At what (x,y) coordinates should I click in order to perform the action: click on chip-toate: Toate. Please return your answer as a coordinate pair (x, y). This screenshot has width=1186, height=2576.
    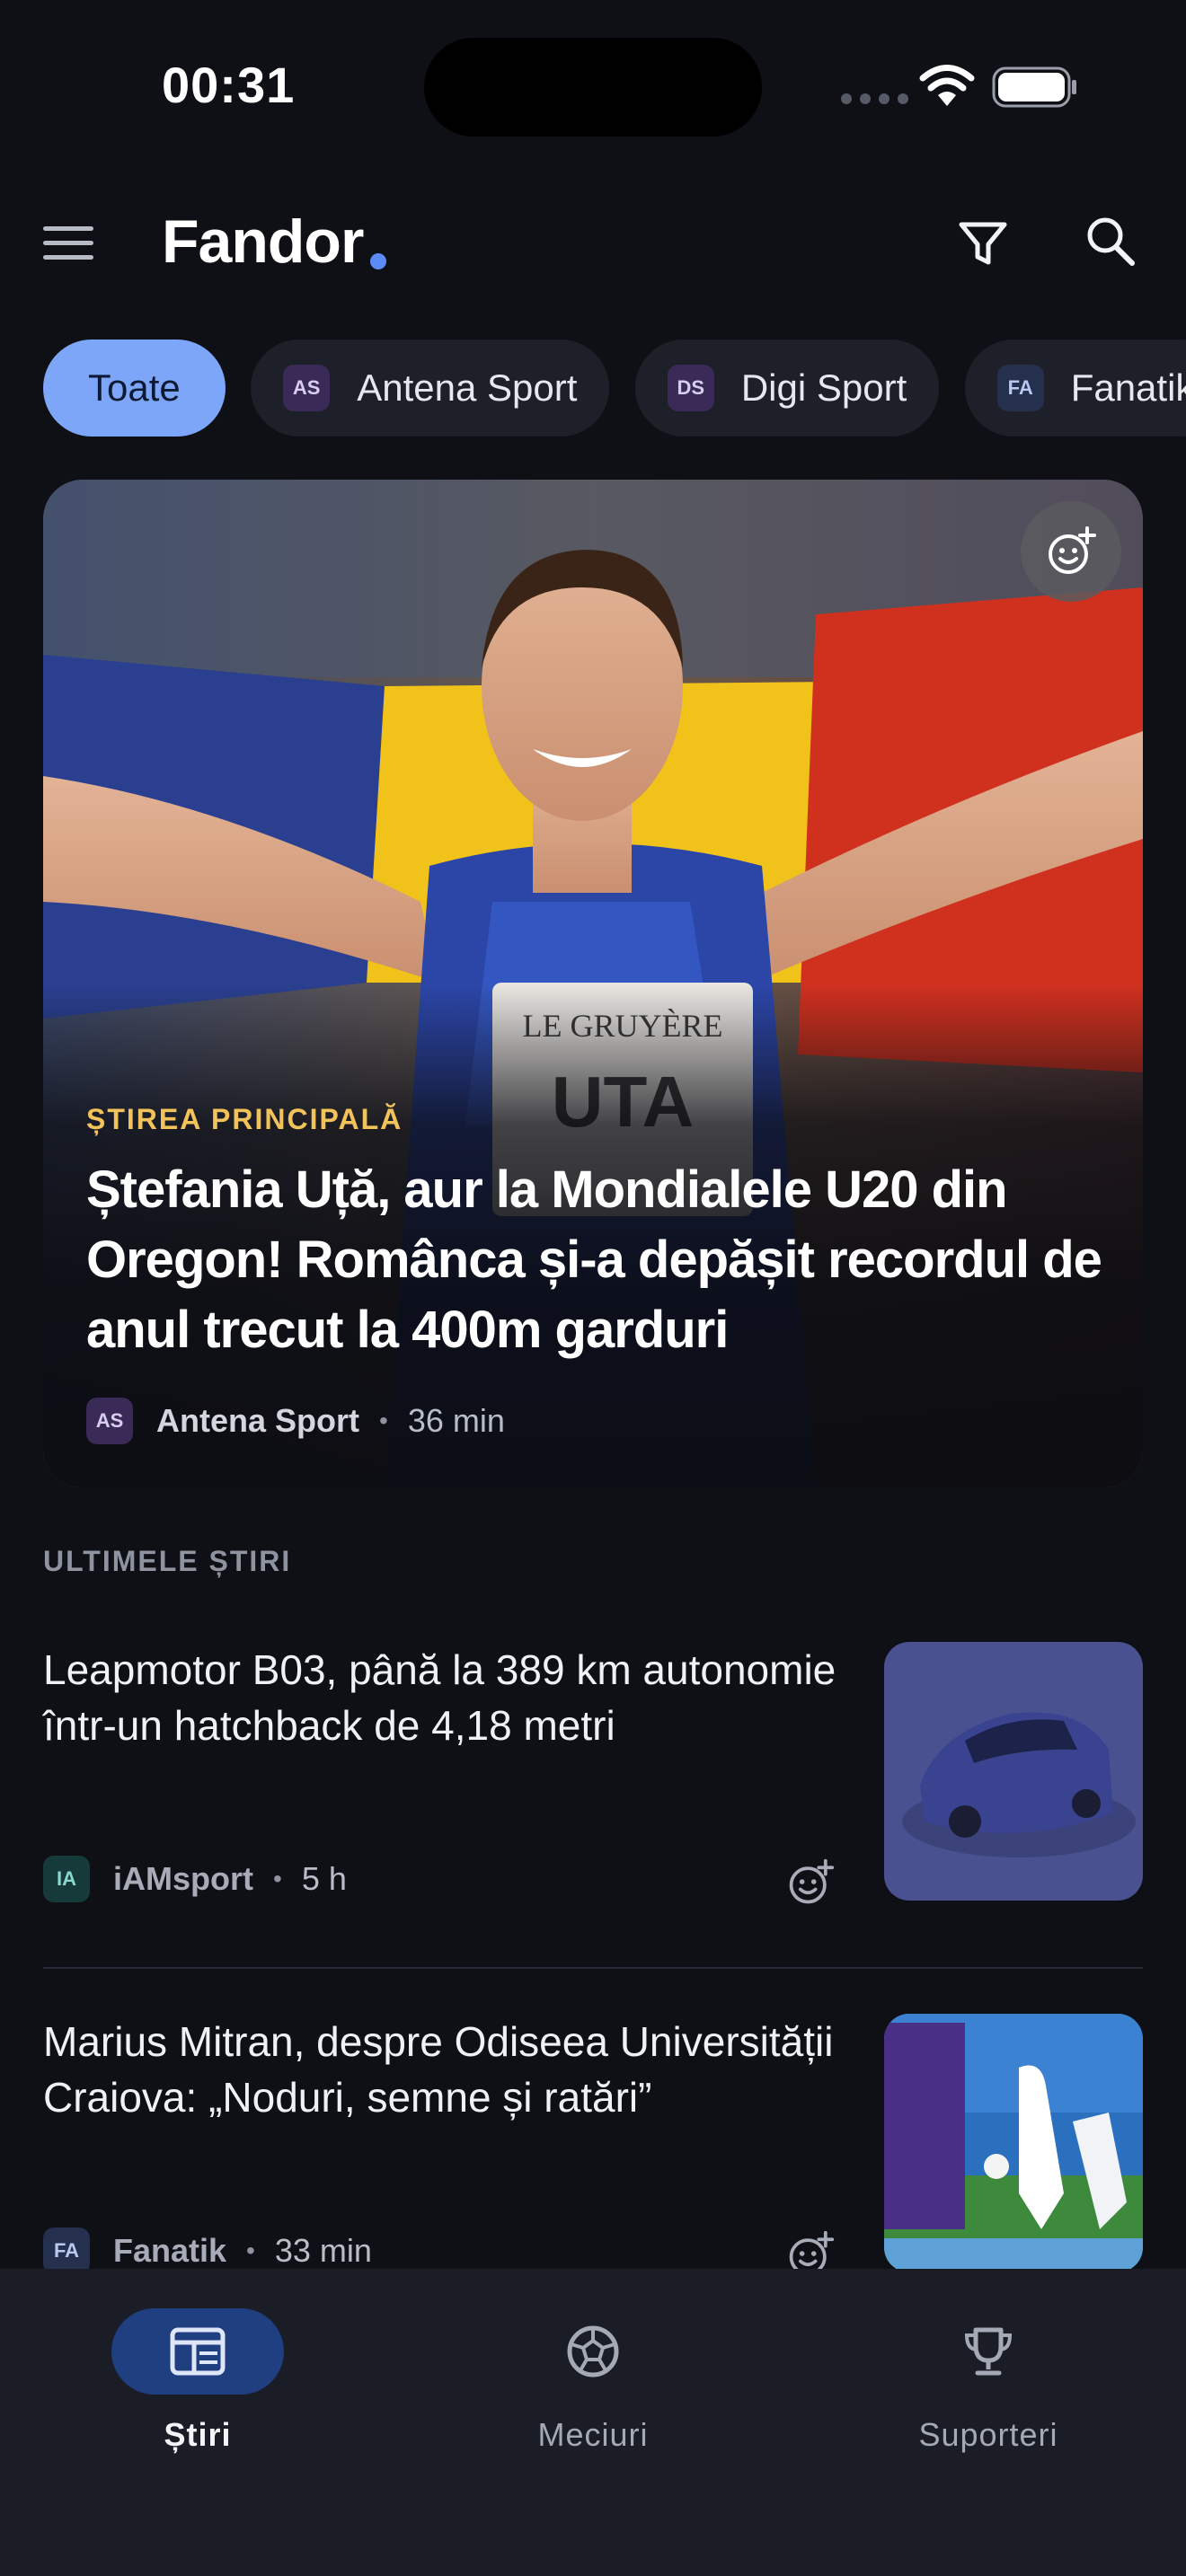
    Looking at the image, I should click on (134, 388).